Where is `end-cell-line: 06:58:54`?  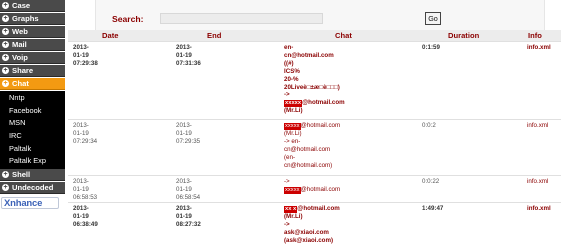 end-cell-line: 06:58:54 is located at coordinates (188, 197).